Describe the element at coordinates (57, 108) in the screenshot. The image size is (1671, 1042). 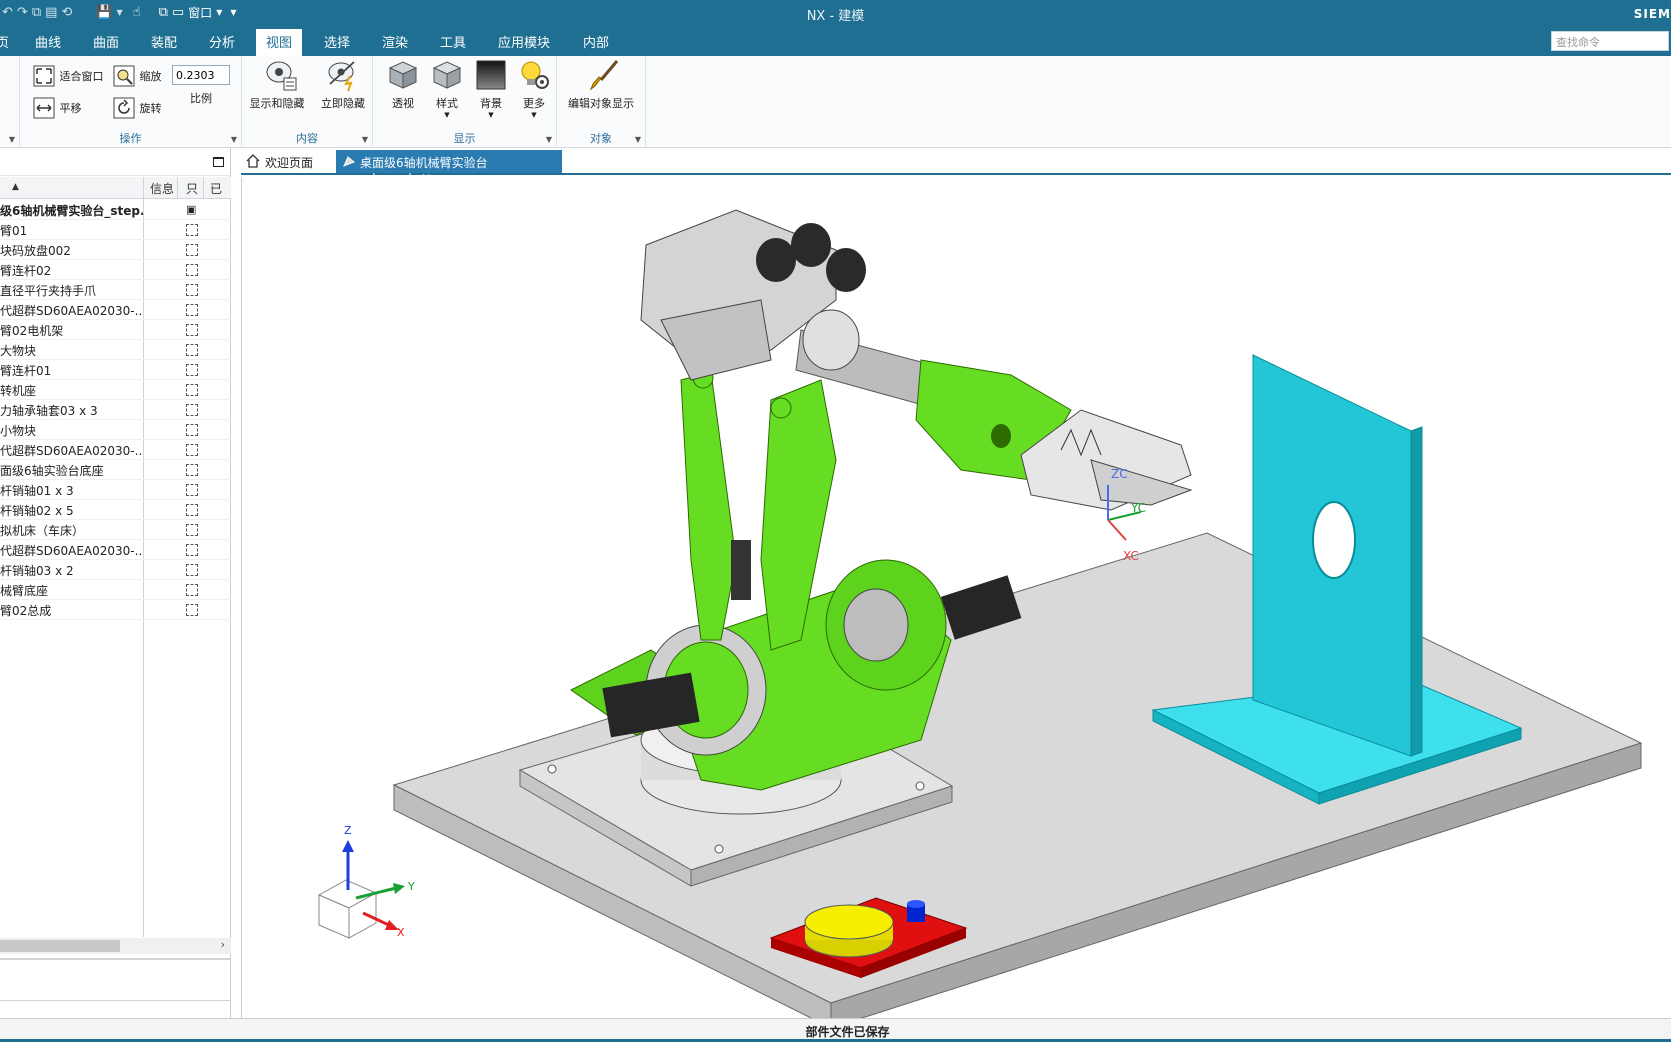
I see `pan-button: 平移` at that location.